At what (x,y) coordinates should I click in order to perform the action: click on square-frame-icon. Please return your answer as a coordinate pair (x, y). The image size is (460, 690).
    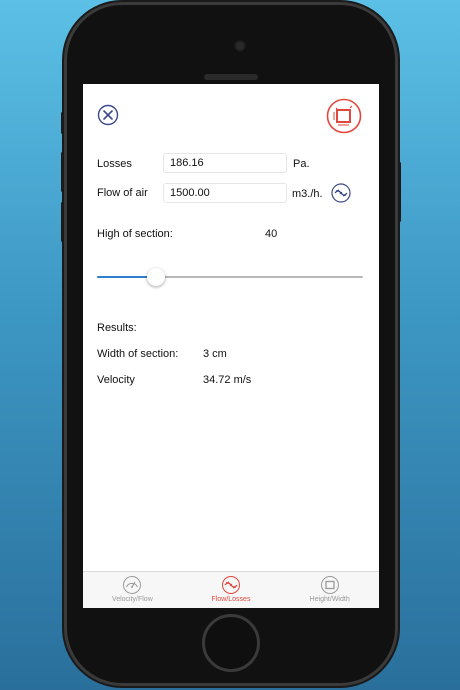
    Looking at the image, I should click on (329, 585).